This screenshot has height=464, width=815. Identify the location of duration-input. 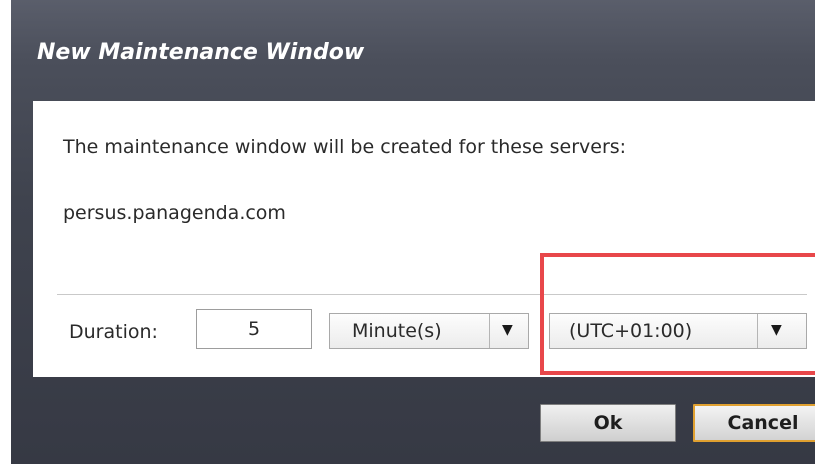
(254, 329).